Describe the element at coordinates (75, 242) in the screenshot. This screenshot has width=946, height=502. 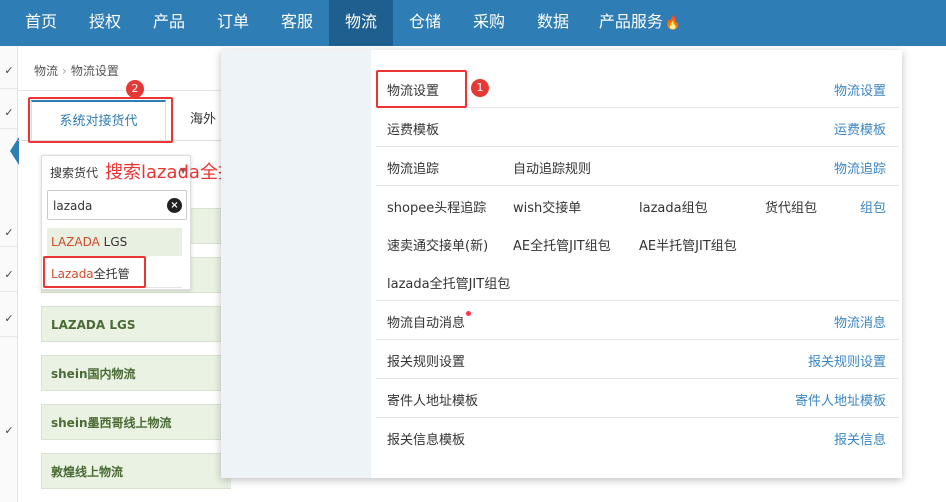
I see `option-match-text: LAZADA` at that location.